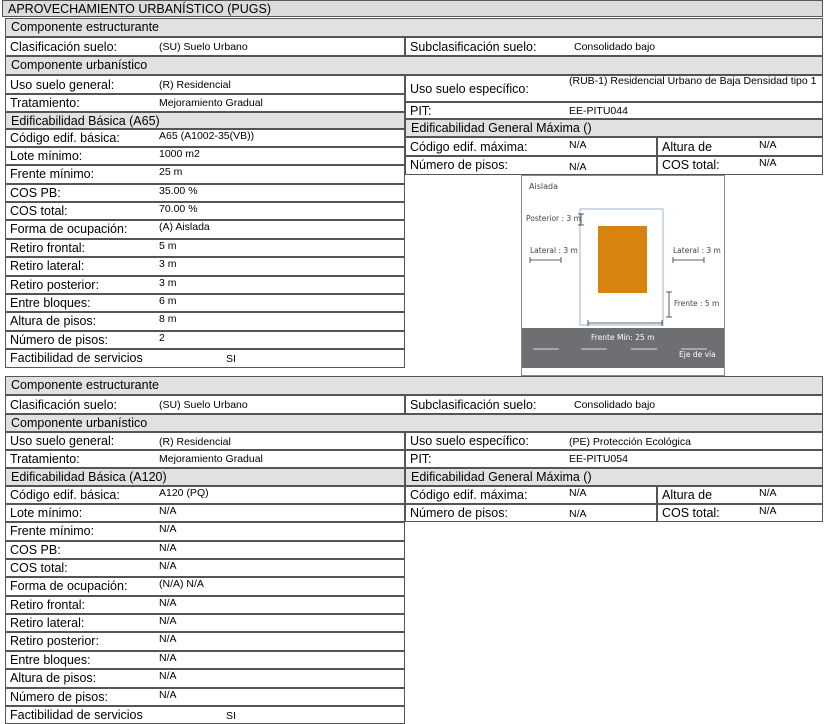 This screenshot has height=724, width=825. What do you see at coordinates (531, 146) in the screenshot?
I see `codigo-maxima-row: Código edif. máxima: N/A` at bounding box center [531, 146].